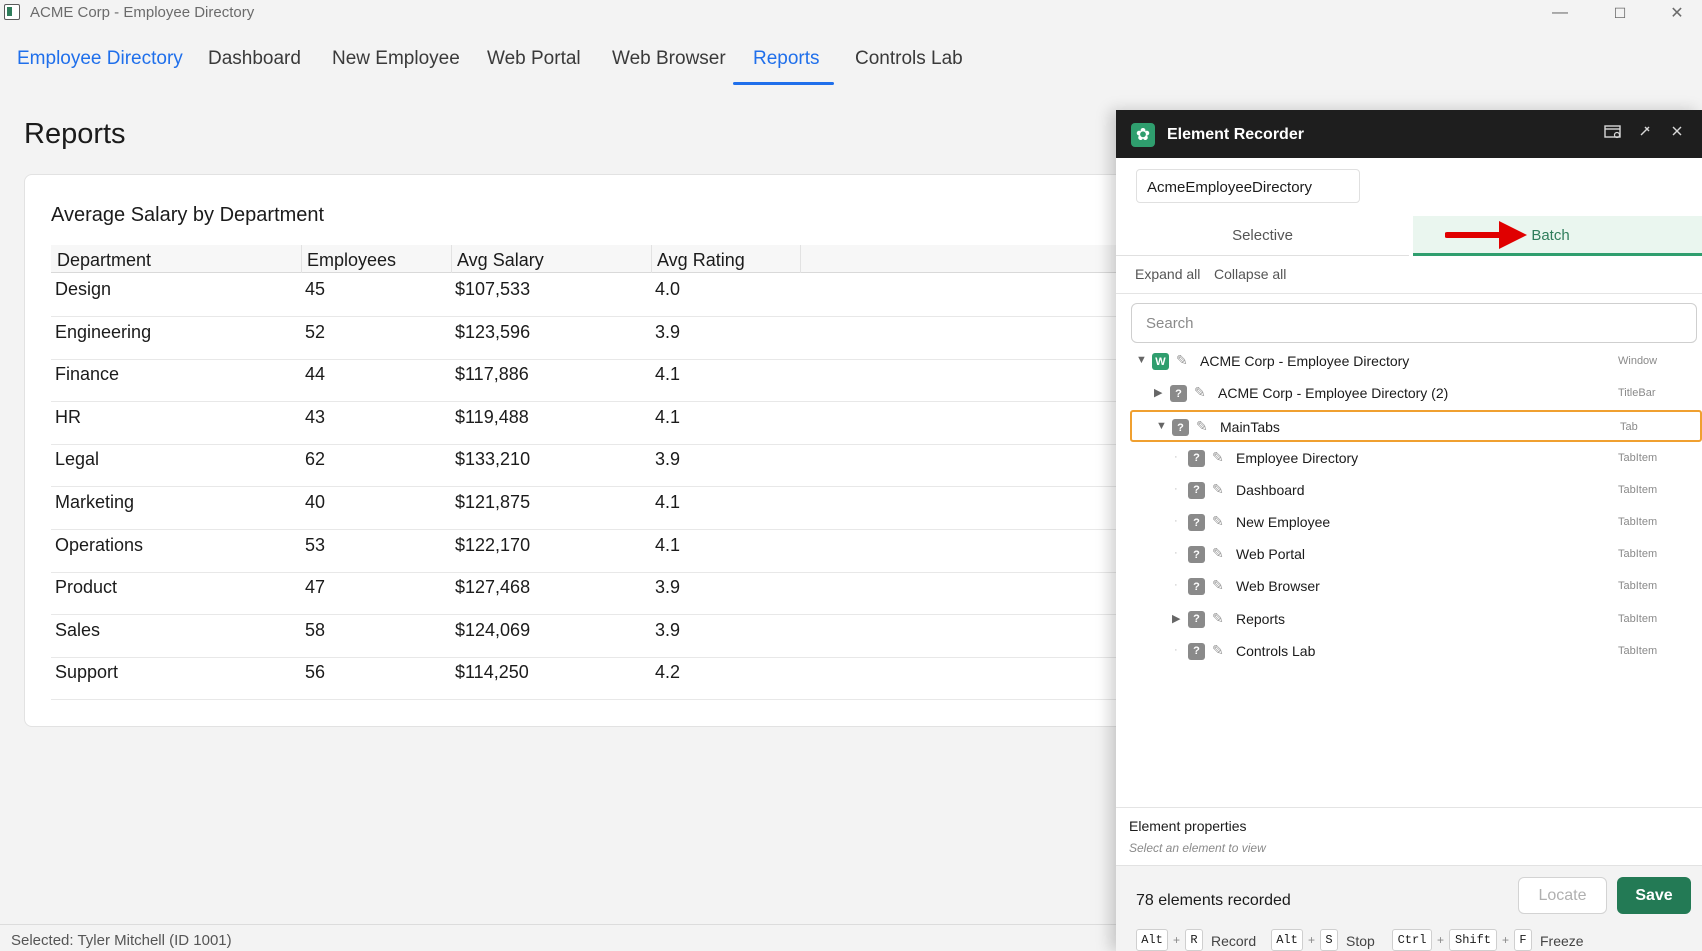 This screenshot has width=1702, height=951. What do you see at coordinates (668, 672) in the screenshot?
I see `cell-avg-rating: 4.2` at bounding box center [668, 672].